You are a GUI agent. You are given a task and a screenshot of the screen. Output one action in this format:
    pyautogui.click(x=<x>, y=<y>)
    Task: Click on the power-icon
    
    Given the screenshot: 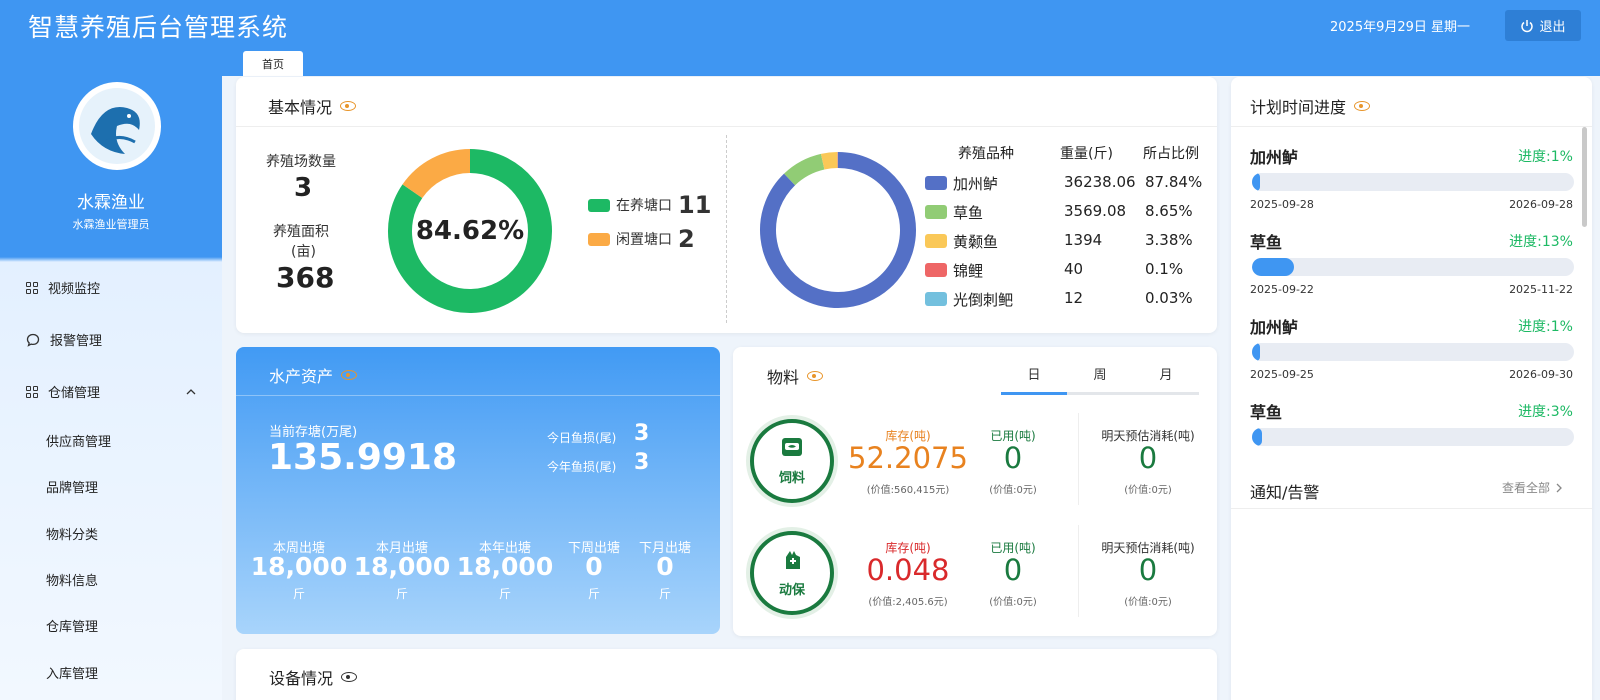 What is the action you would take?
    pyautogui.click(x=1527, y=25)
    